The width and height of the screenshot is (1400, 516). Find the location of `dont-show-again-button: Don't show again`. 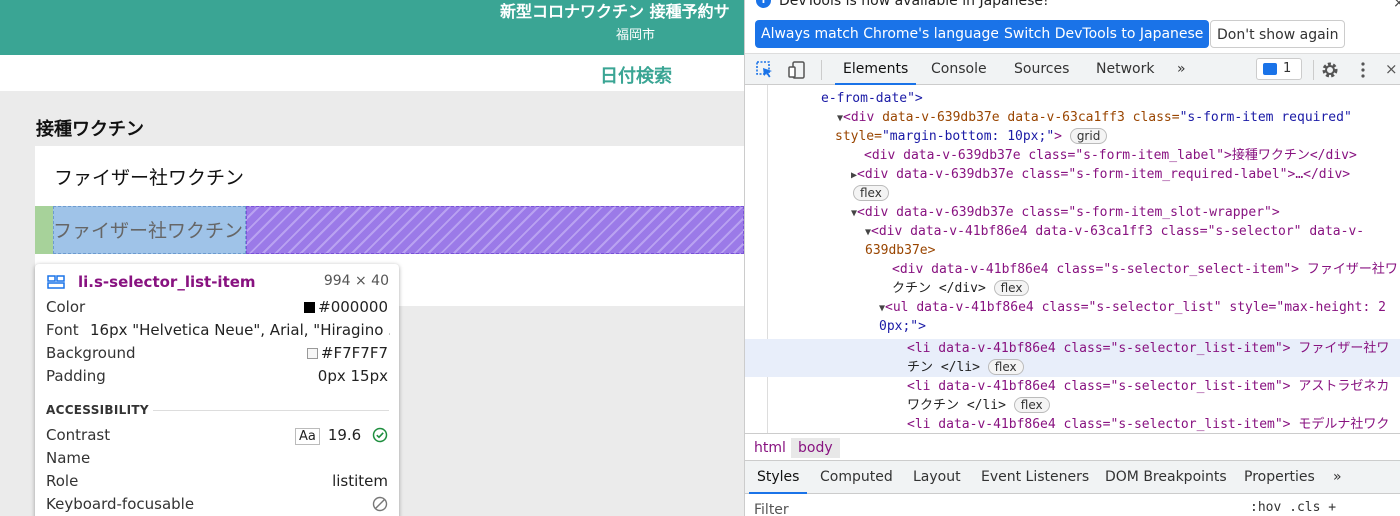

dont-show-again-button: Don't show again is located at coordinates (1278, 34).